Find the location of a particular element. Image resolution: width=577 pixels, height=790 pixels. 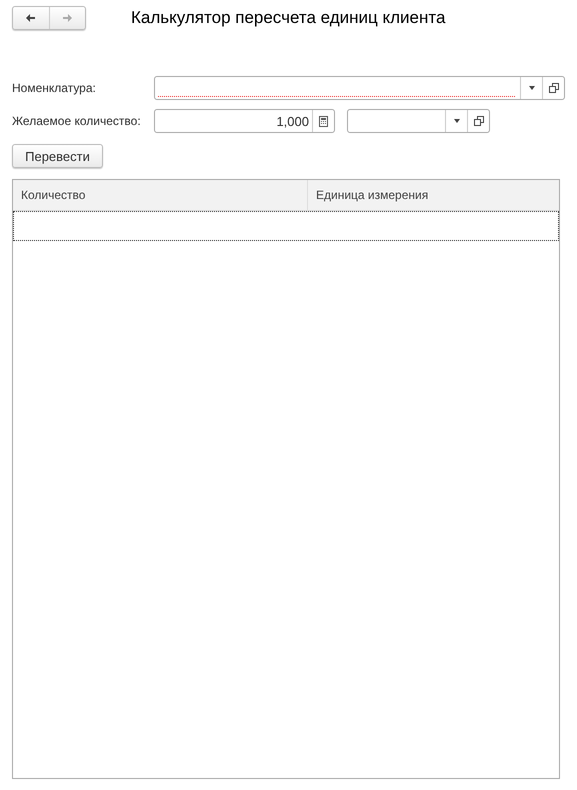

field-label: Номенклатура: is located at coordinates (54, 88).